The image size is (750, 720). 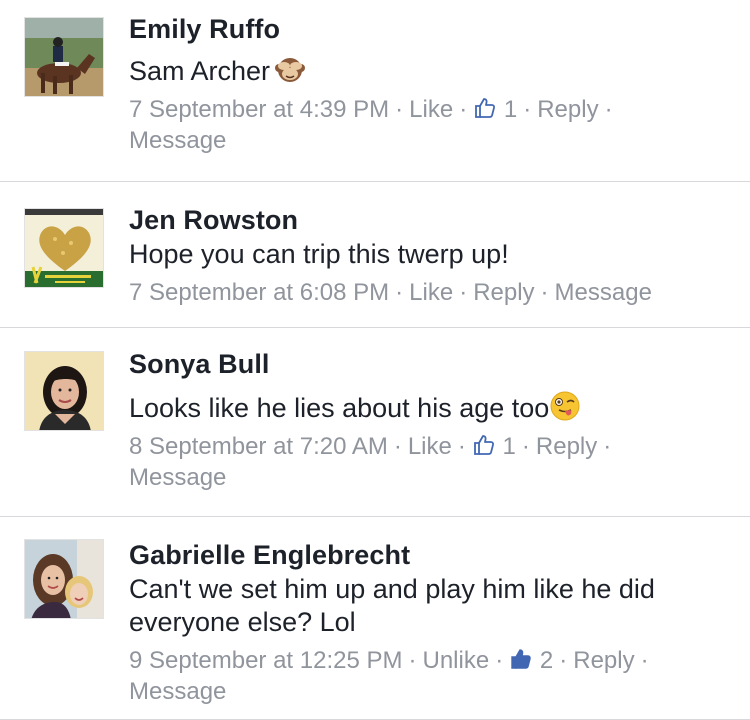 I want to click on thumbs-up-filled-icon, so click(x=521, y=659).